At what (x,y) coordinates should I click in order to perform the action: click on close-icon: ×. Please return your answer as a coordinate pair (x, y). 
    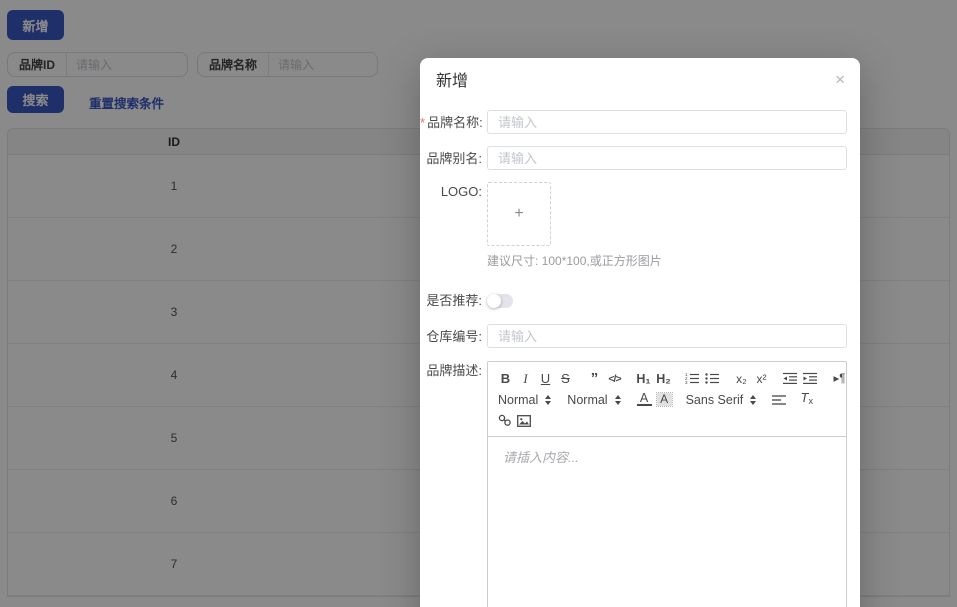
    Looking at the image, I should click on (840, 79).